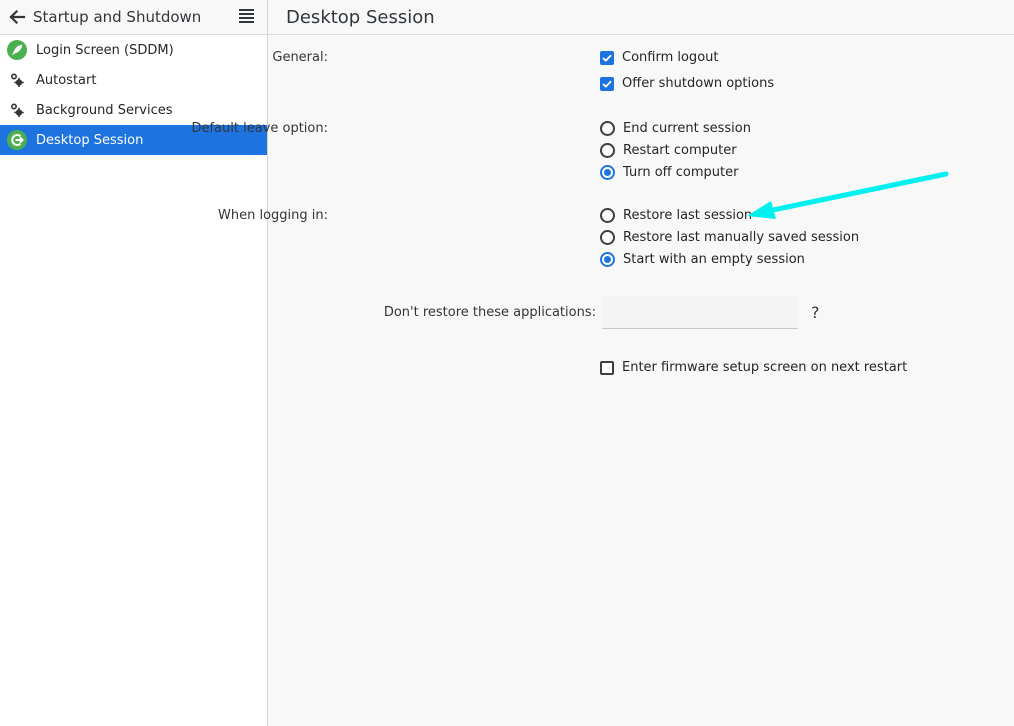 The width and height of the screenshot is (1014, 726). I want to click on sidebar-item-label: Desktop Session, so click(90, 140).